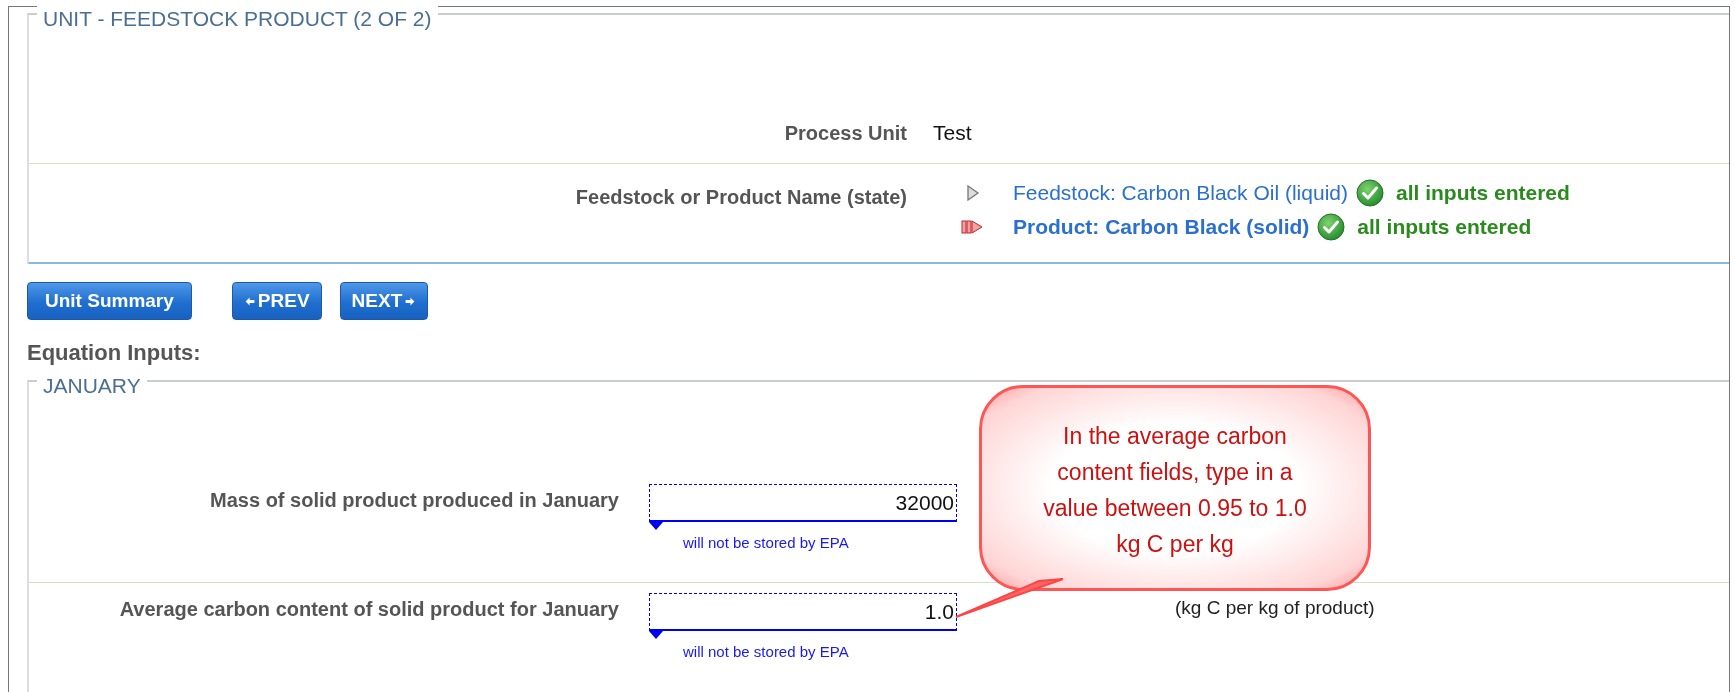 The height and width of the screenshot is (692, 1735). What do you see at coordinates (114, 353) in the screenshot?
I see `section-title: Equation Inputs:` at bounding box center [114, 353].